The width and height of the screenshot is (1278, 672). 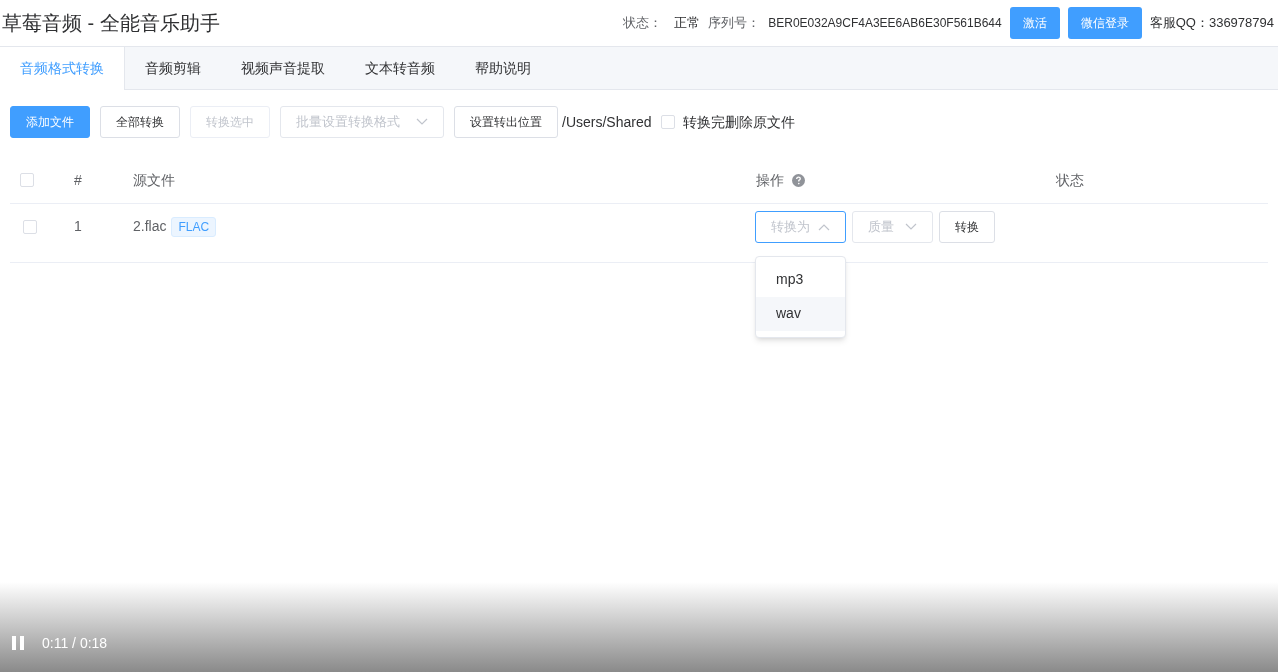 What do you see at coordinates (78, 226) in the screenshot?
I see `table-cell-text: 1` at bounding box center [78, 226].